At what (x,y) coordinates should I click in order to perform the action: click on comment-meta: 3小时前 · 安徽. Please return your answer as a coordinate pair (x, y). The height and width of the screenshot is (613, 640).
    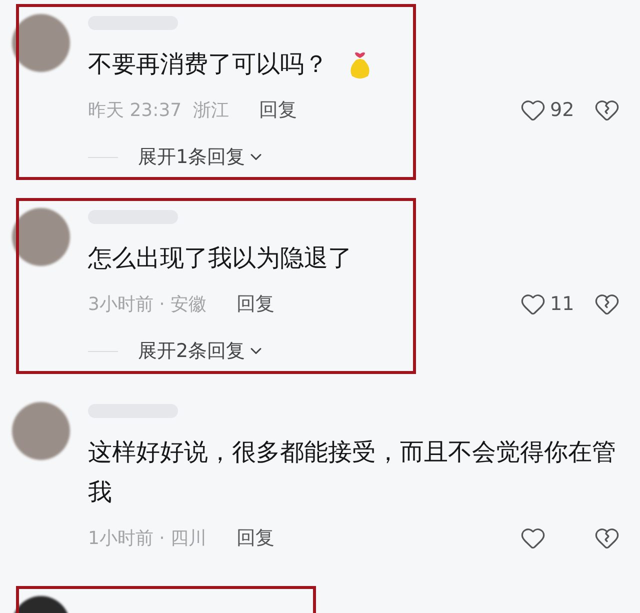
    Looking at the image, I should click on (147, 304).